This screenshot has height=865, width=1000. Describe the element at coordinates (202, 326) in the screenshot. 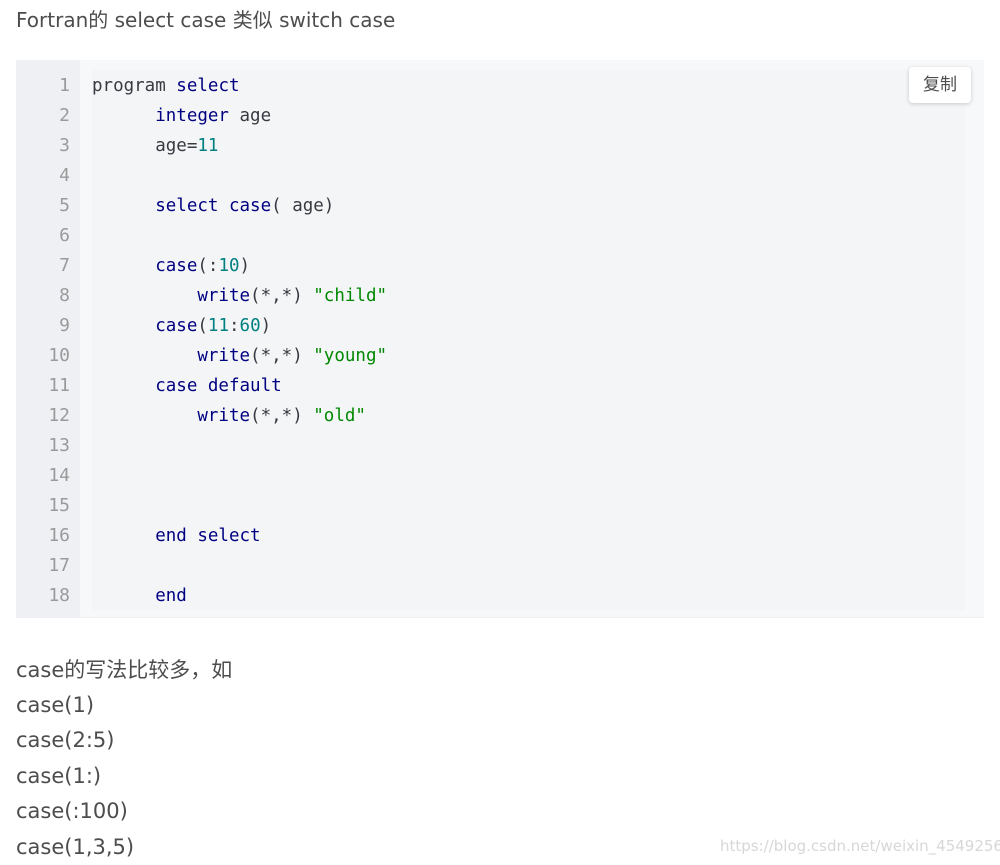

I see `code-token: (` at that location.